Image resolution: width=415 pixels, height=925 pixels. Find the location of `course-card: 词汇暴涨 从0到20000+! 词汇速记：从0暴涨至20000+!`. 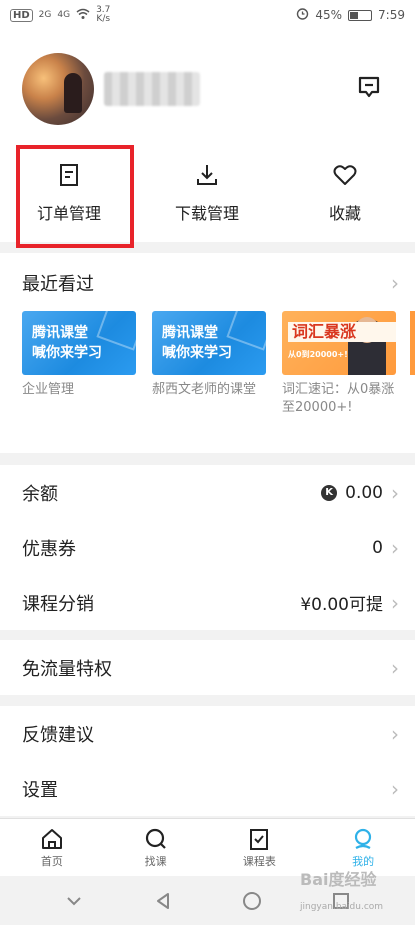

course-card: 词汇暴涨 从0到20000+! 词汇速记：从0暴涨至20000+! is located at coordinates (339, 364).